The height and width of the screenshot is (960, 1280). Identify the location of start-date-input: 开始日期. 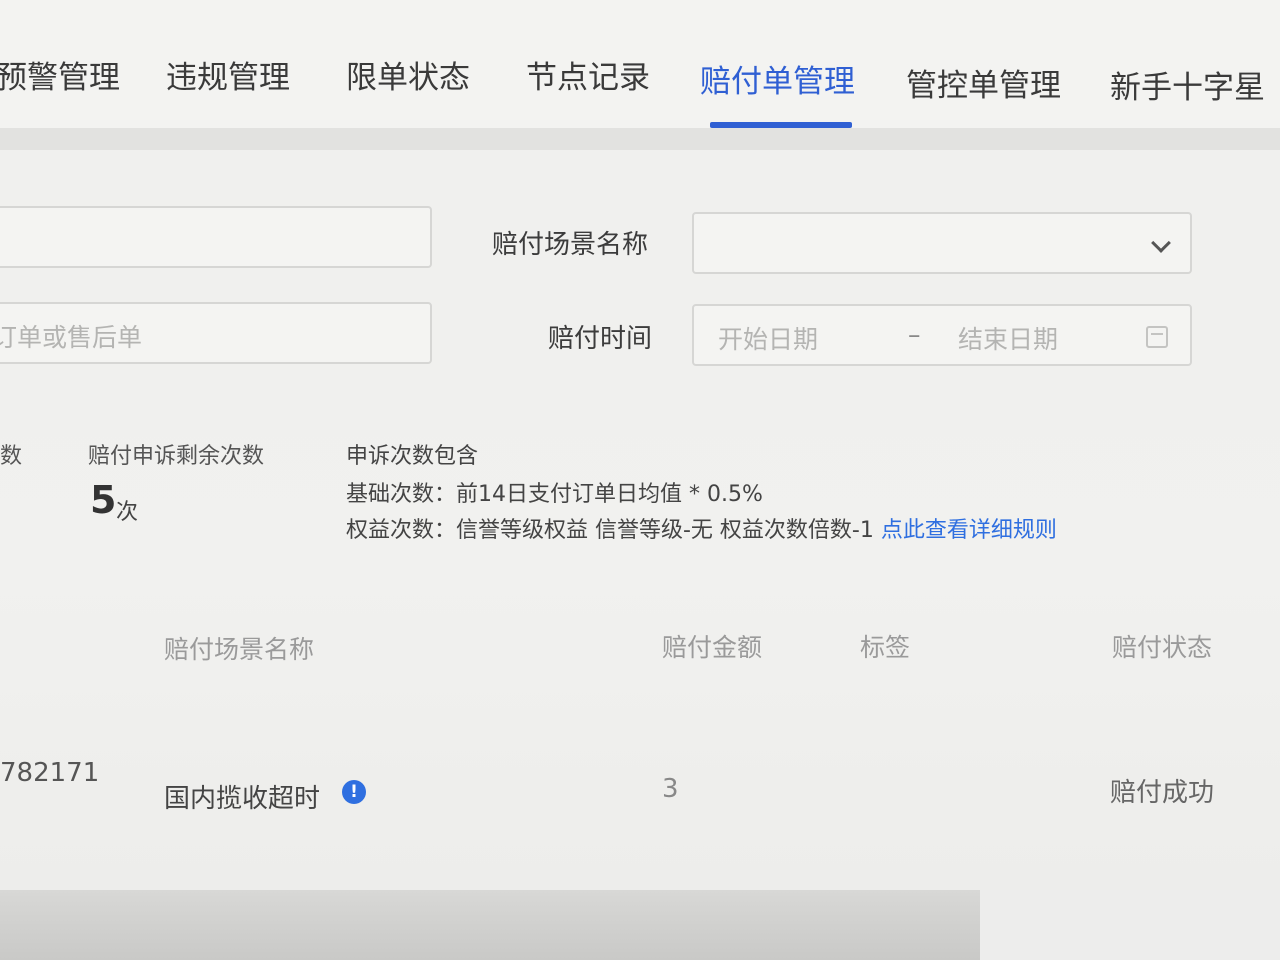
(768, 338).